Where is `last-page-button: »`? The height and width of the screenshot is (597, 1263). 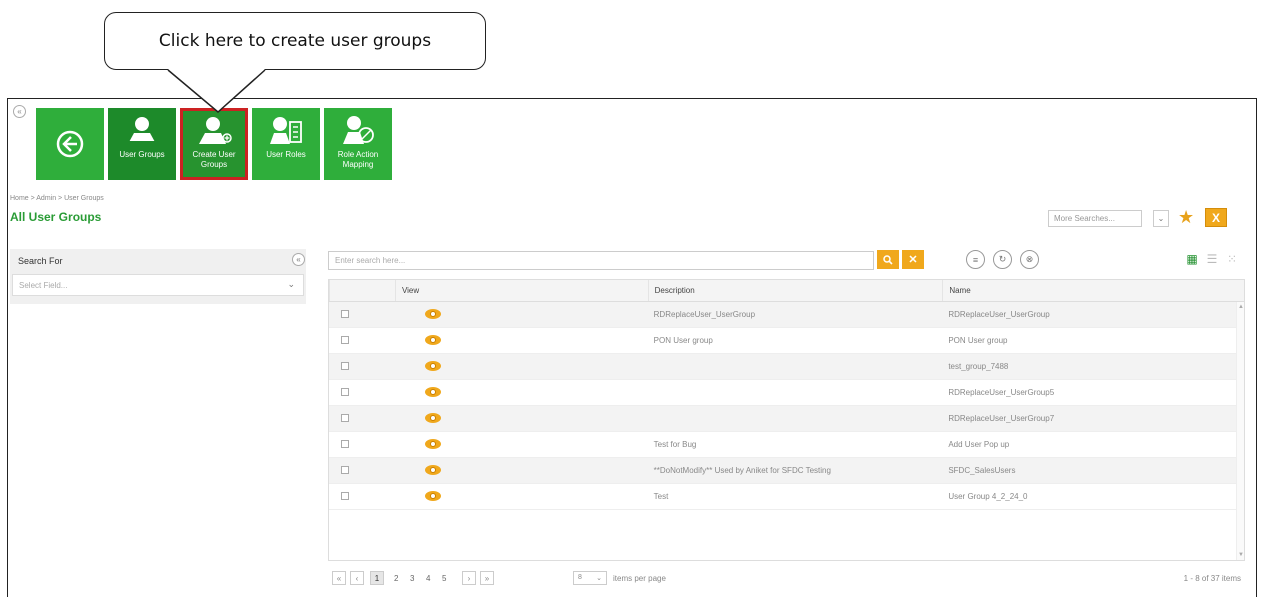
last-page-button: » is located at coordinates (487, 578).